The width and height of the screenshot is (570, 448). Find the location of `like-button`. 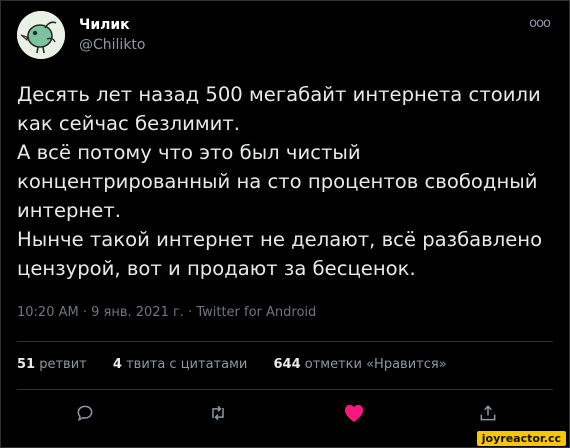

like-button is located at coordinates (354, 413).